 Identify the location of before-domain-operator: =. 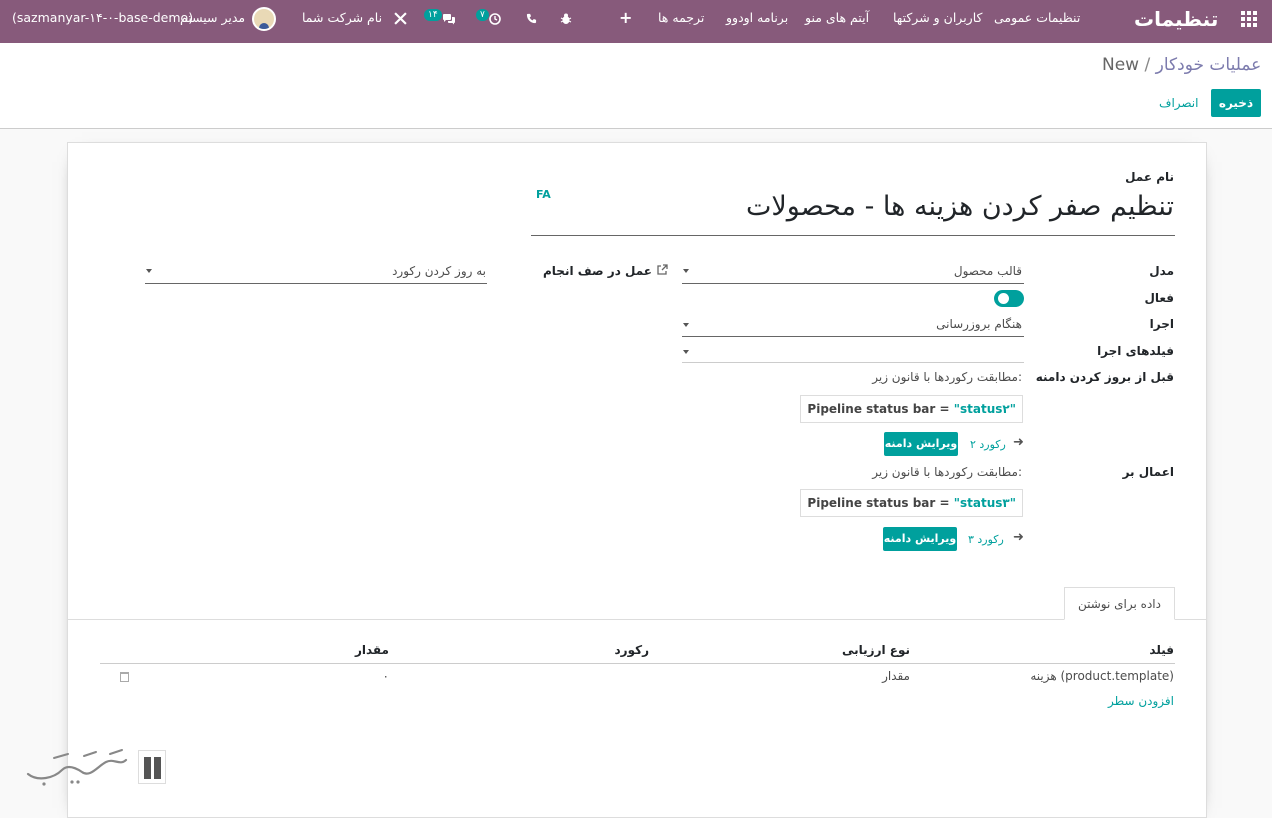
(944, 409).